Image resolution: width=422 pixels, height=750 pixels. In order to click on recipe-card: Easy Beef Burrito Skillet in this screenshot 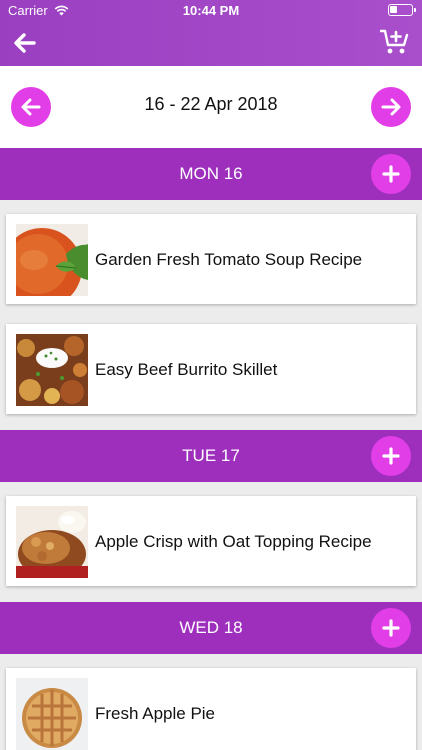, I will do `click(211, 369)`.